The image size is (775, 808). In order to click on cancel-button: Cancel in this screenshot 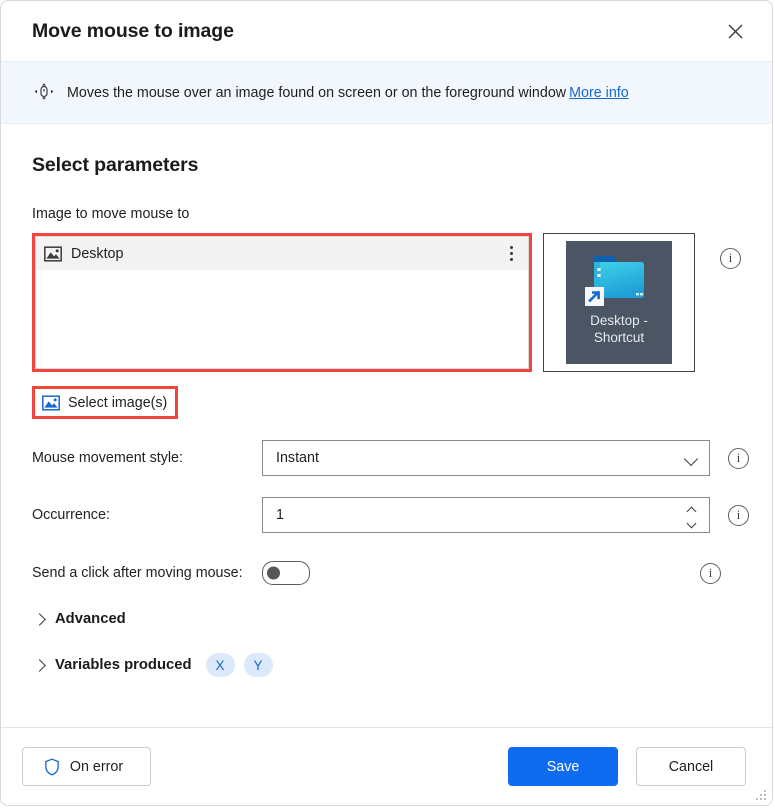, I will do `click(691, 766)`.